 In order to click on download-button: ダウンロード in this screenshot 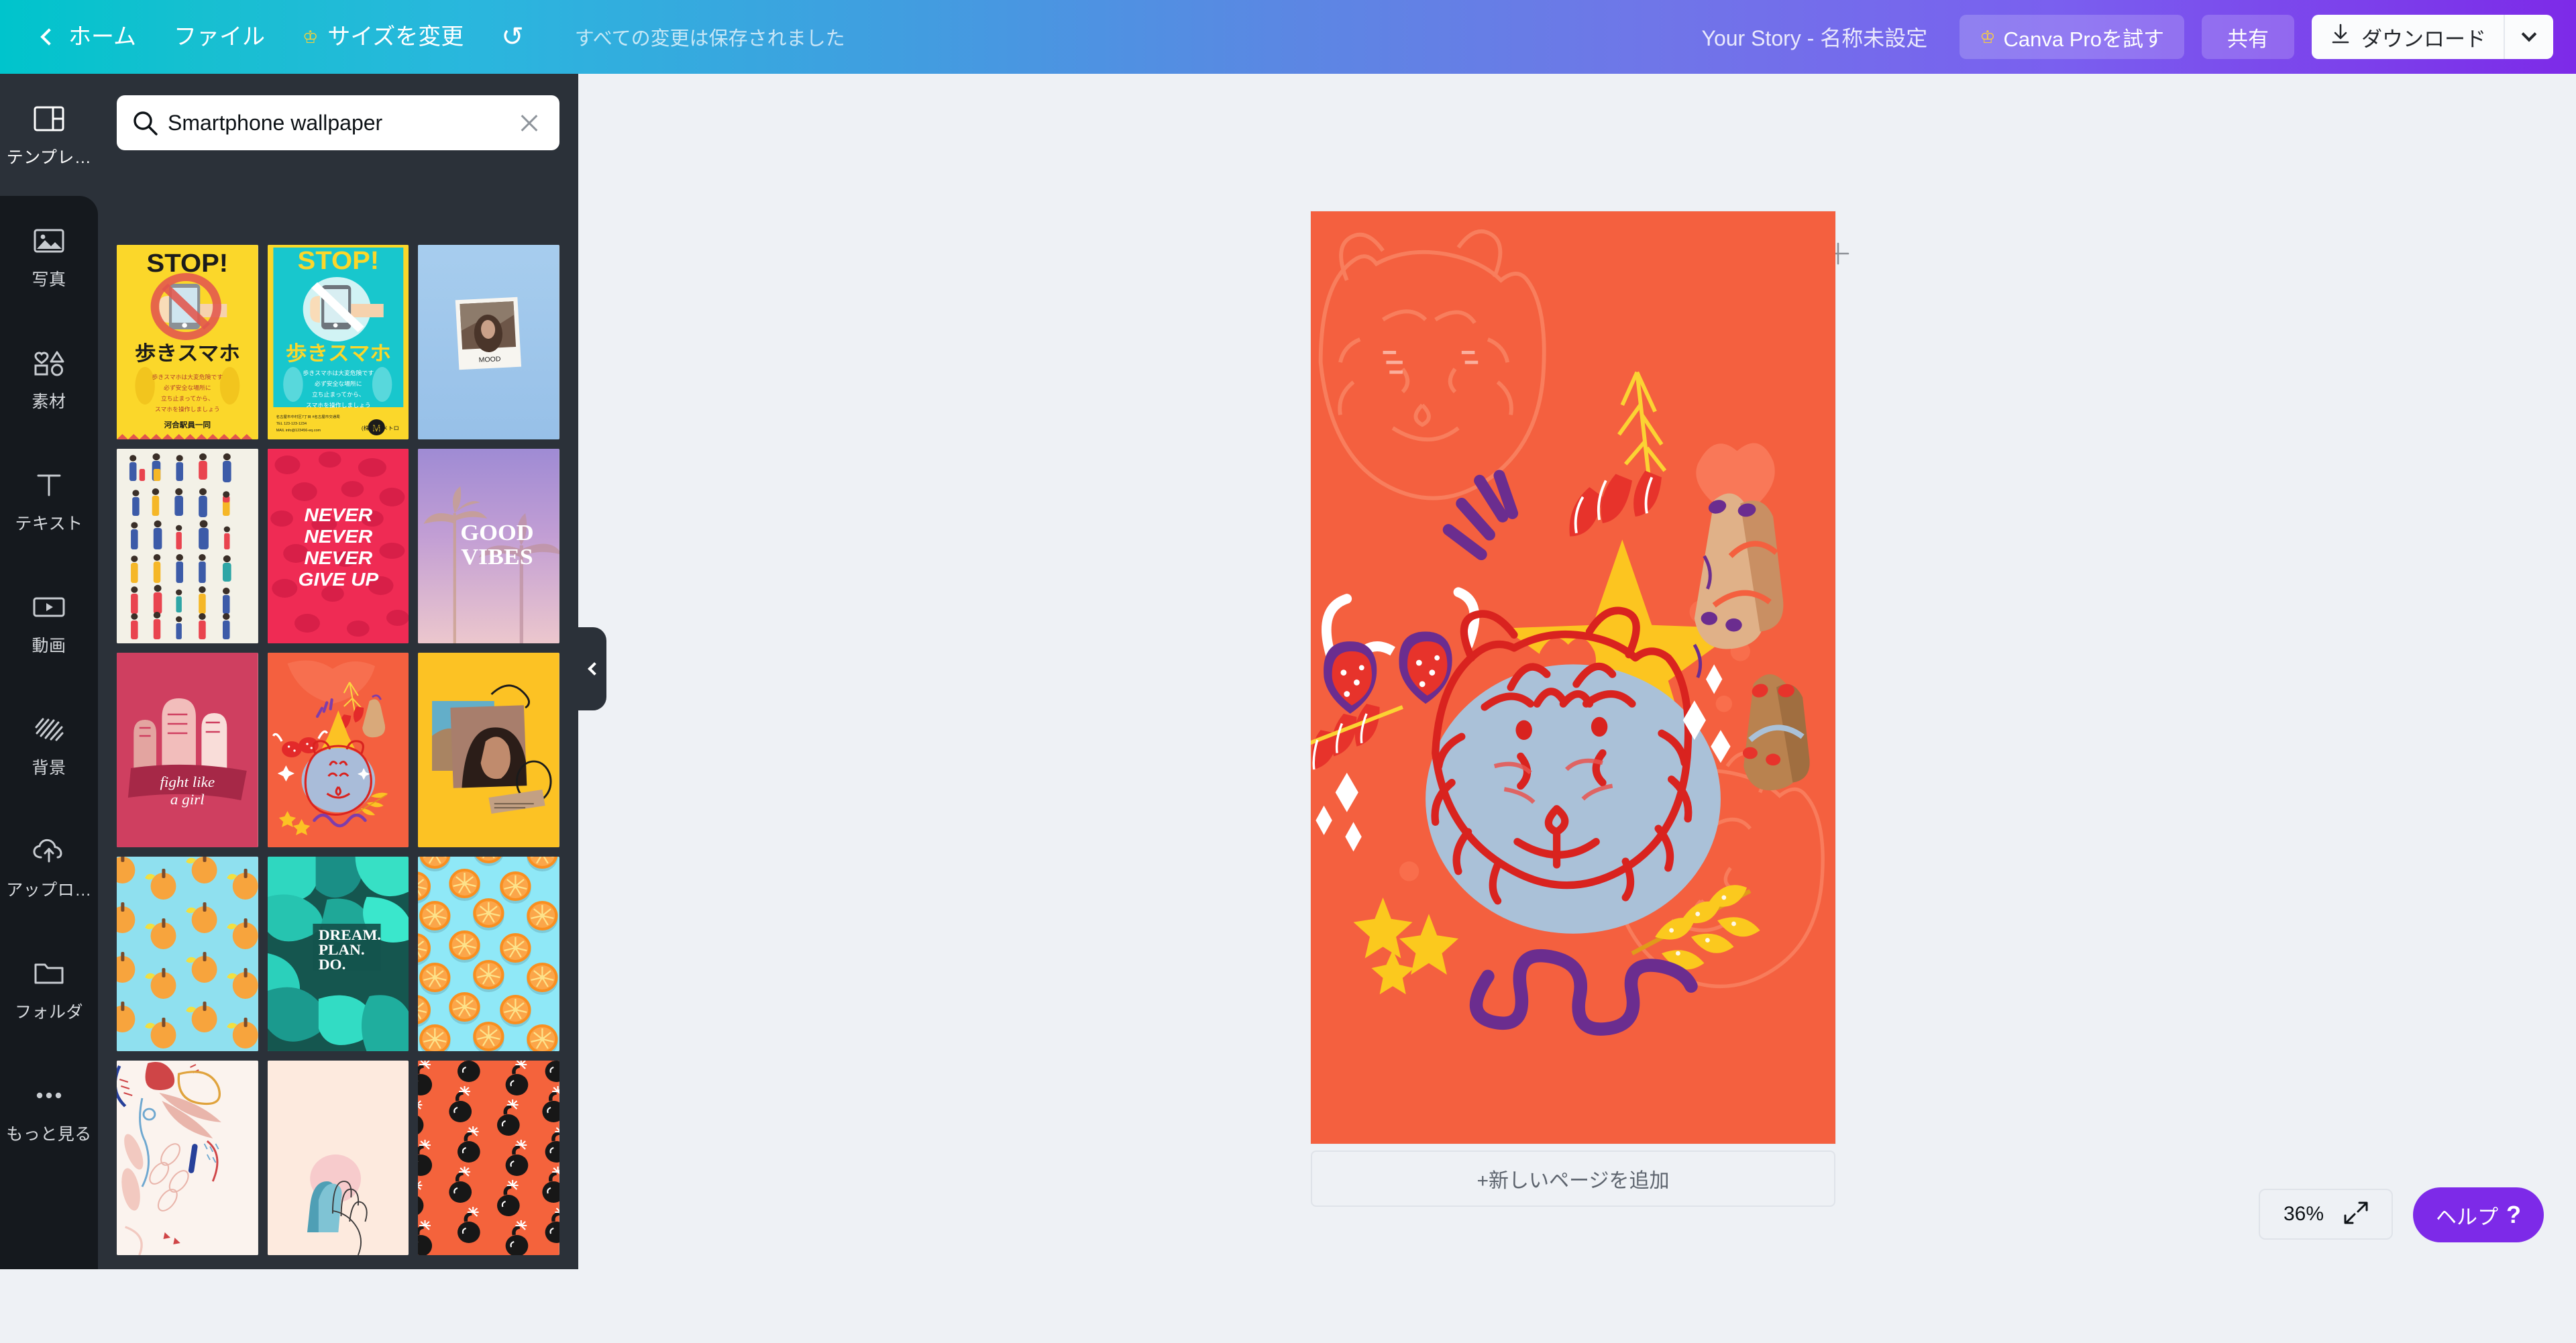, I will do `click(2408, 37)`.